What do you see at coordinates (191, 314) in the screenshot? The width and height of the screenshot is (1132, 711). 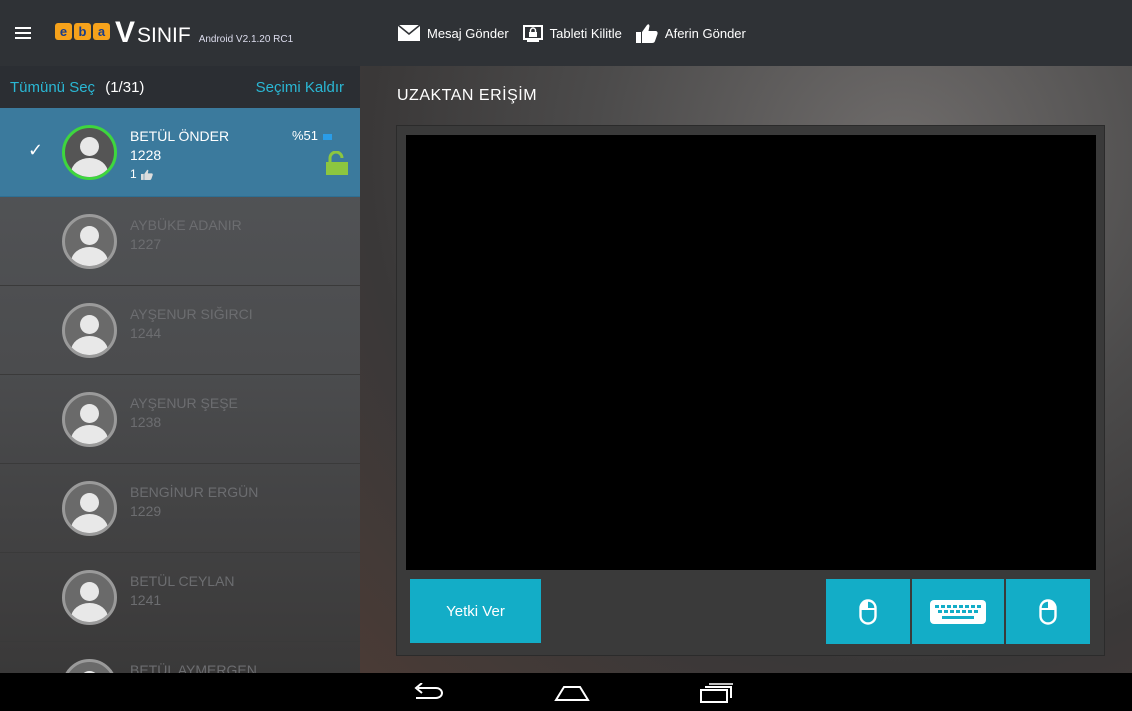 I see `student-name: AYŞENUR SIĞIRCI` at bounding box center [191, 314].